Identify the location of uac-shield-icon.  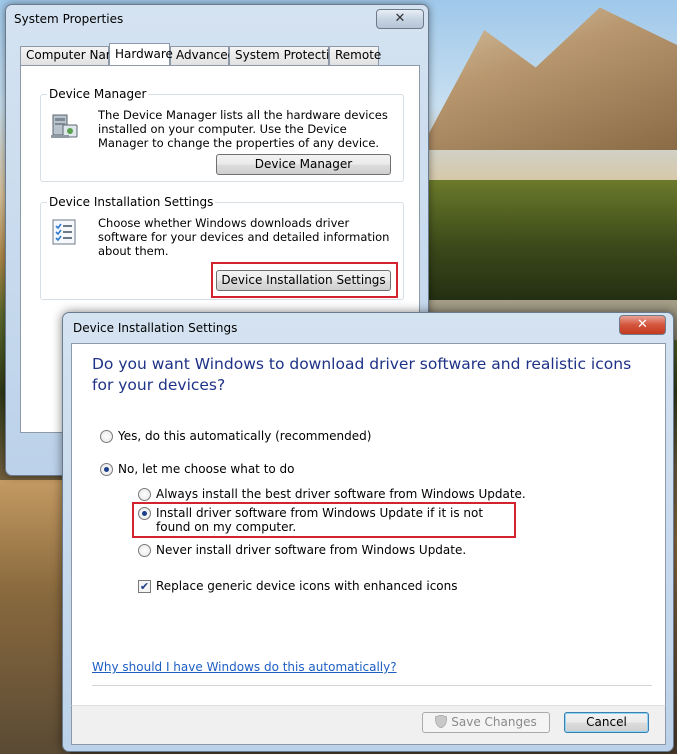
(441, 721).